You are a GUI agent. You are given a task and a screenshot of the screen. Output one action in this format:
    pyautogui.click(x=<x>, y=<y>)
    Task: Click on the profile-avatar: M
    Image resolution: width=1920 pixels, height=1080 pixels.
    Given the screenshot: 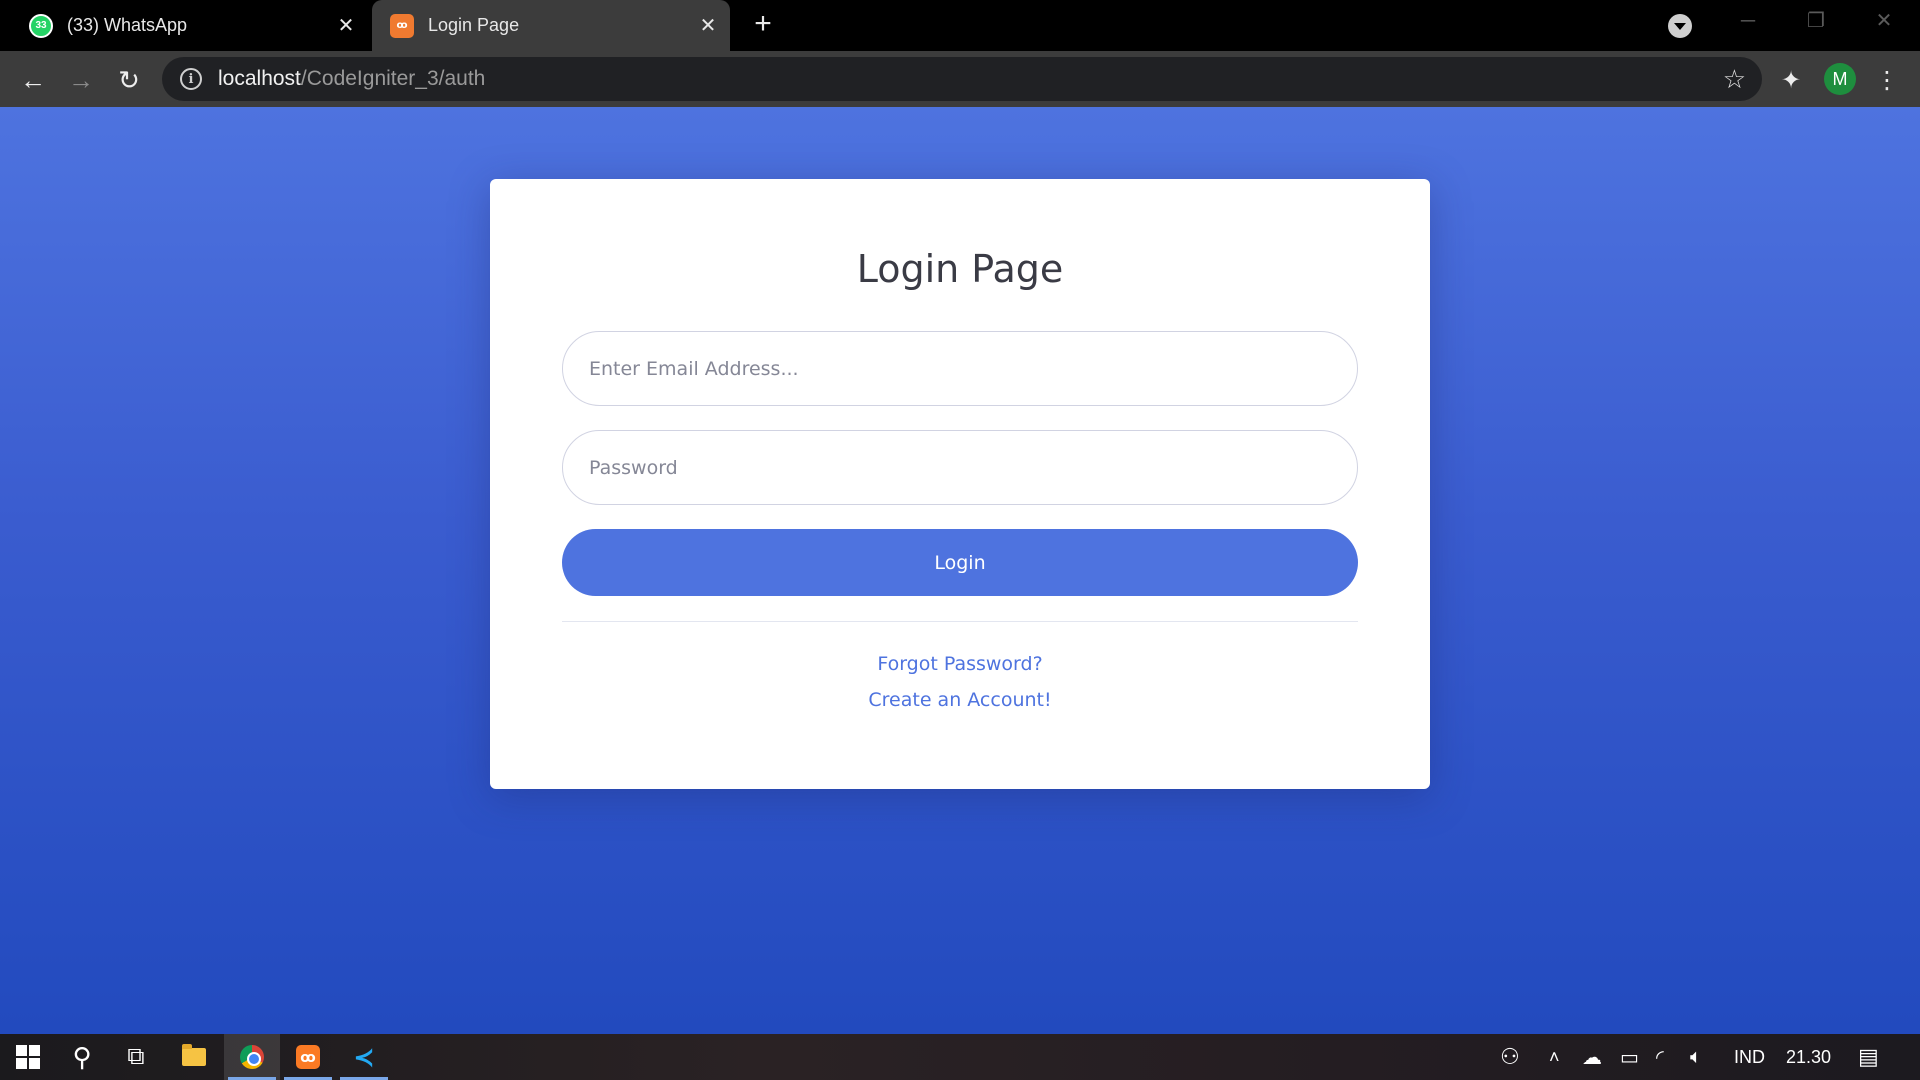 What is the action you would take?
    pyautogui.click(x=1840, y=79)
    